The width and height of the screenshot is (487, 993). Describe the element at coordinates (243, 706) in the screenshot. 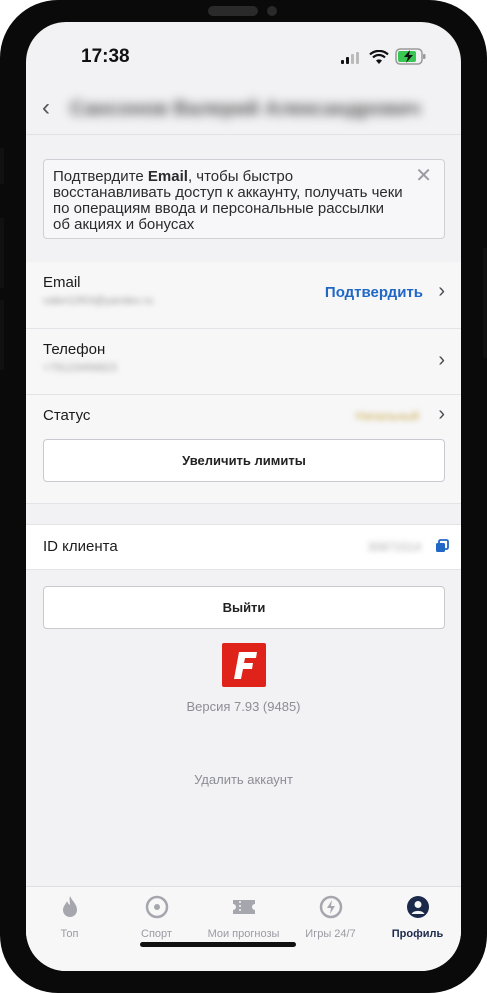

I see `app-version: Версия 7.93 (9485)` at that location.